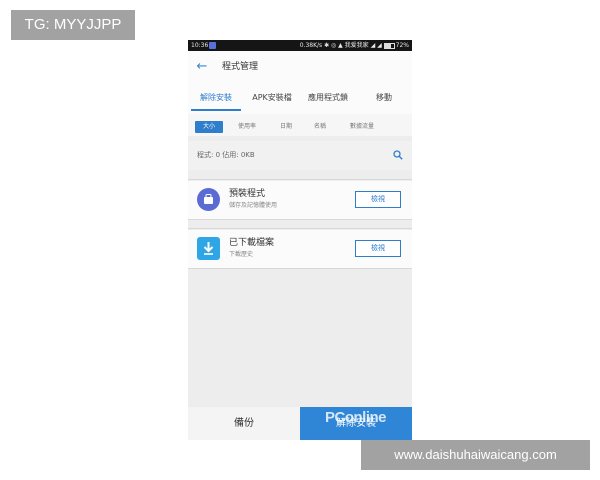  What do you see at coordinates (286, 127) in the screenshot?
I see `sort-date: 日期` at bounding box center [286, 127].